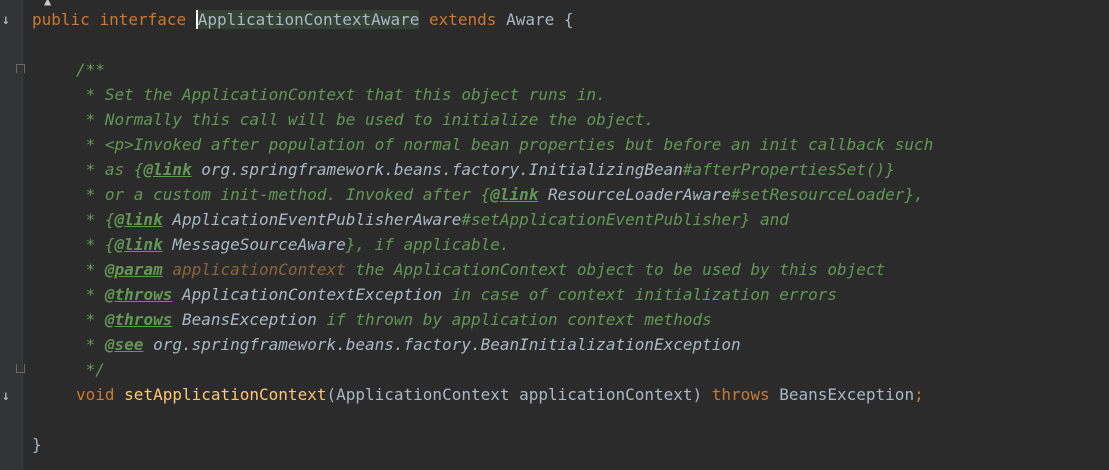 This screenshot has height=470, width=1109. What do you see at coordinates (110, 169) in the screenshot?
I see `javadoc-text: * as {` at bounding box center [110, 169].